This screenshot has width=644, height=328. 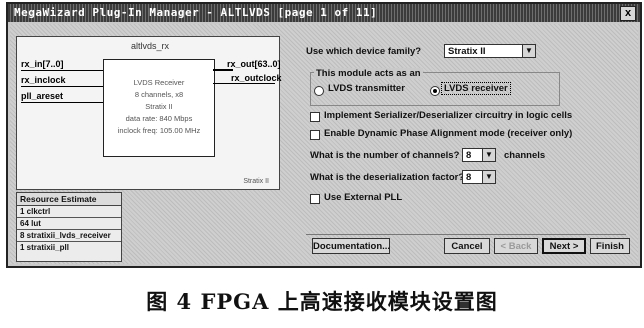 What do you see at coordinates (244, 83) in the screenshot?
I see `wire-rx-outclock` at bounding box center [244, 83].